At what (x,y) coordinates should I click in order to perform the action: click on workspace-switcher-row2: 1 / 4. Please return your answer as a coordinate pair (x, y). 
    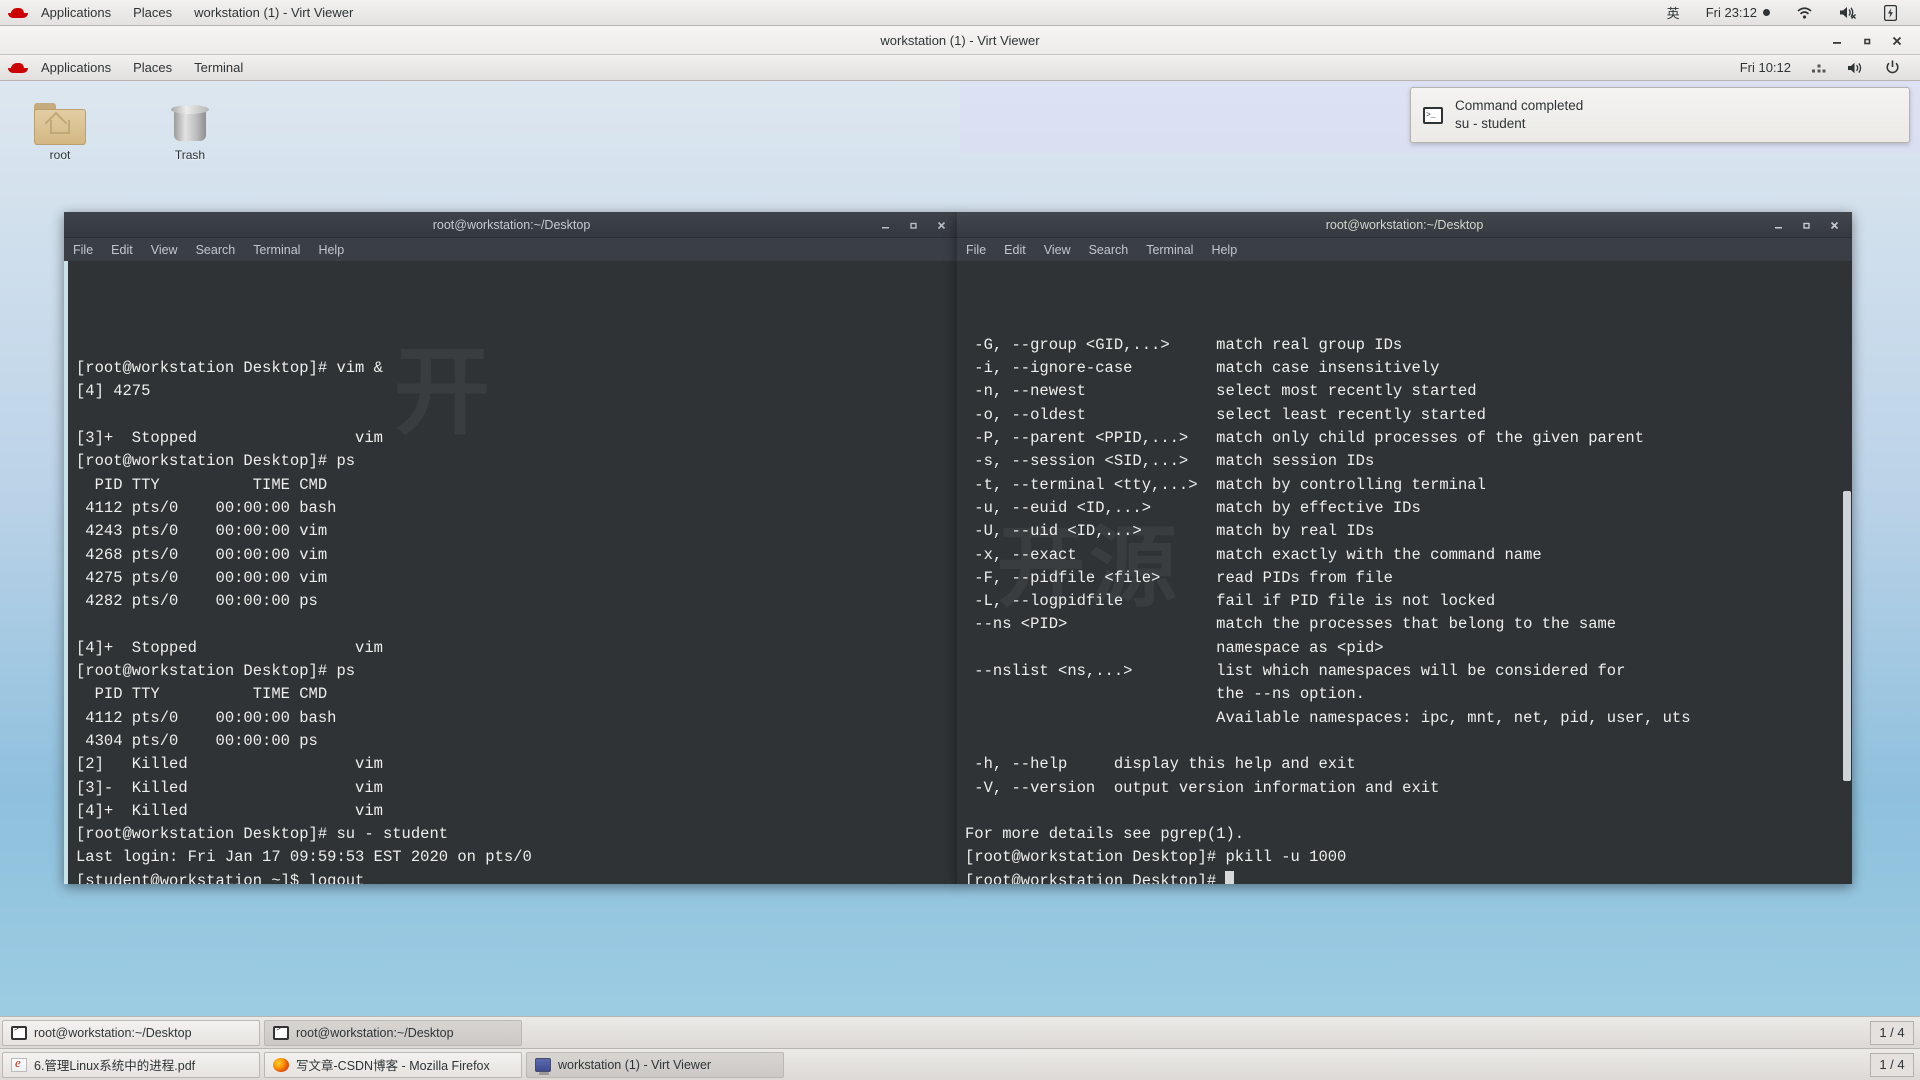
    Looking at the image, I should click on (1892, 1064).